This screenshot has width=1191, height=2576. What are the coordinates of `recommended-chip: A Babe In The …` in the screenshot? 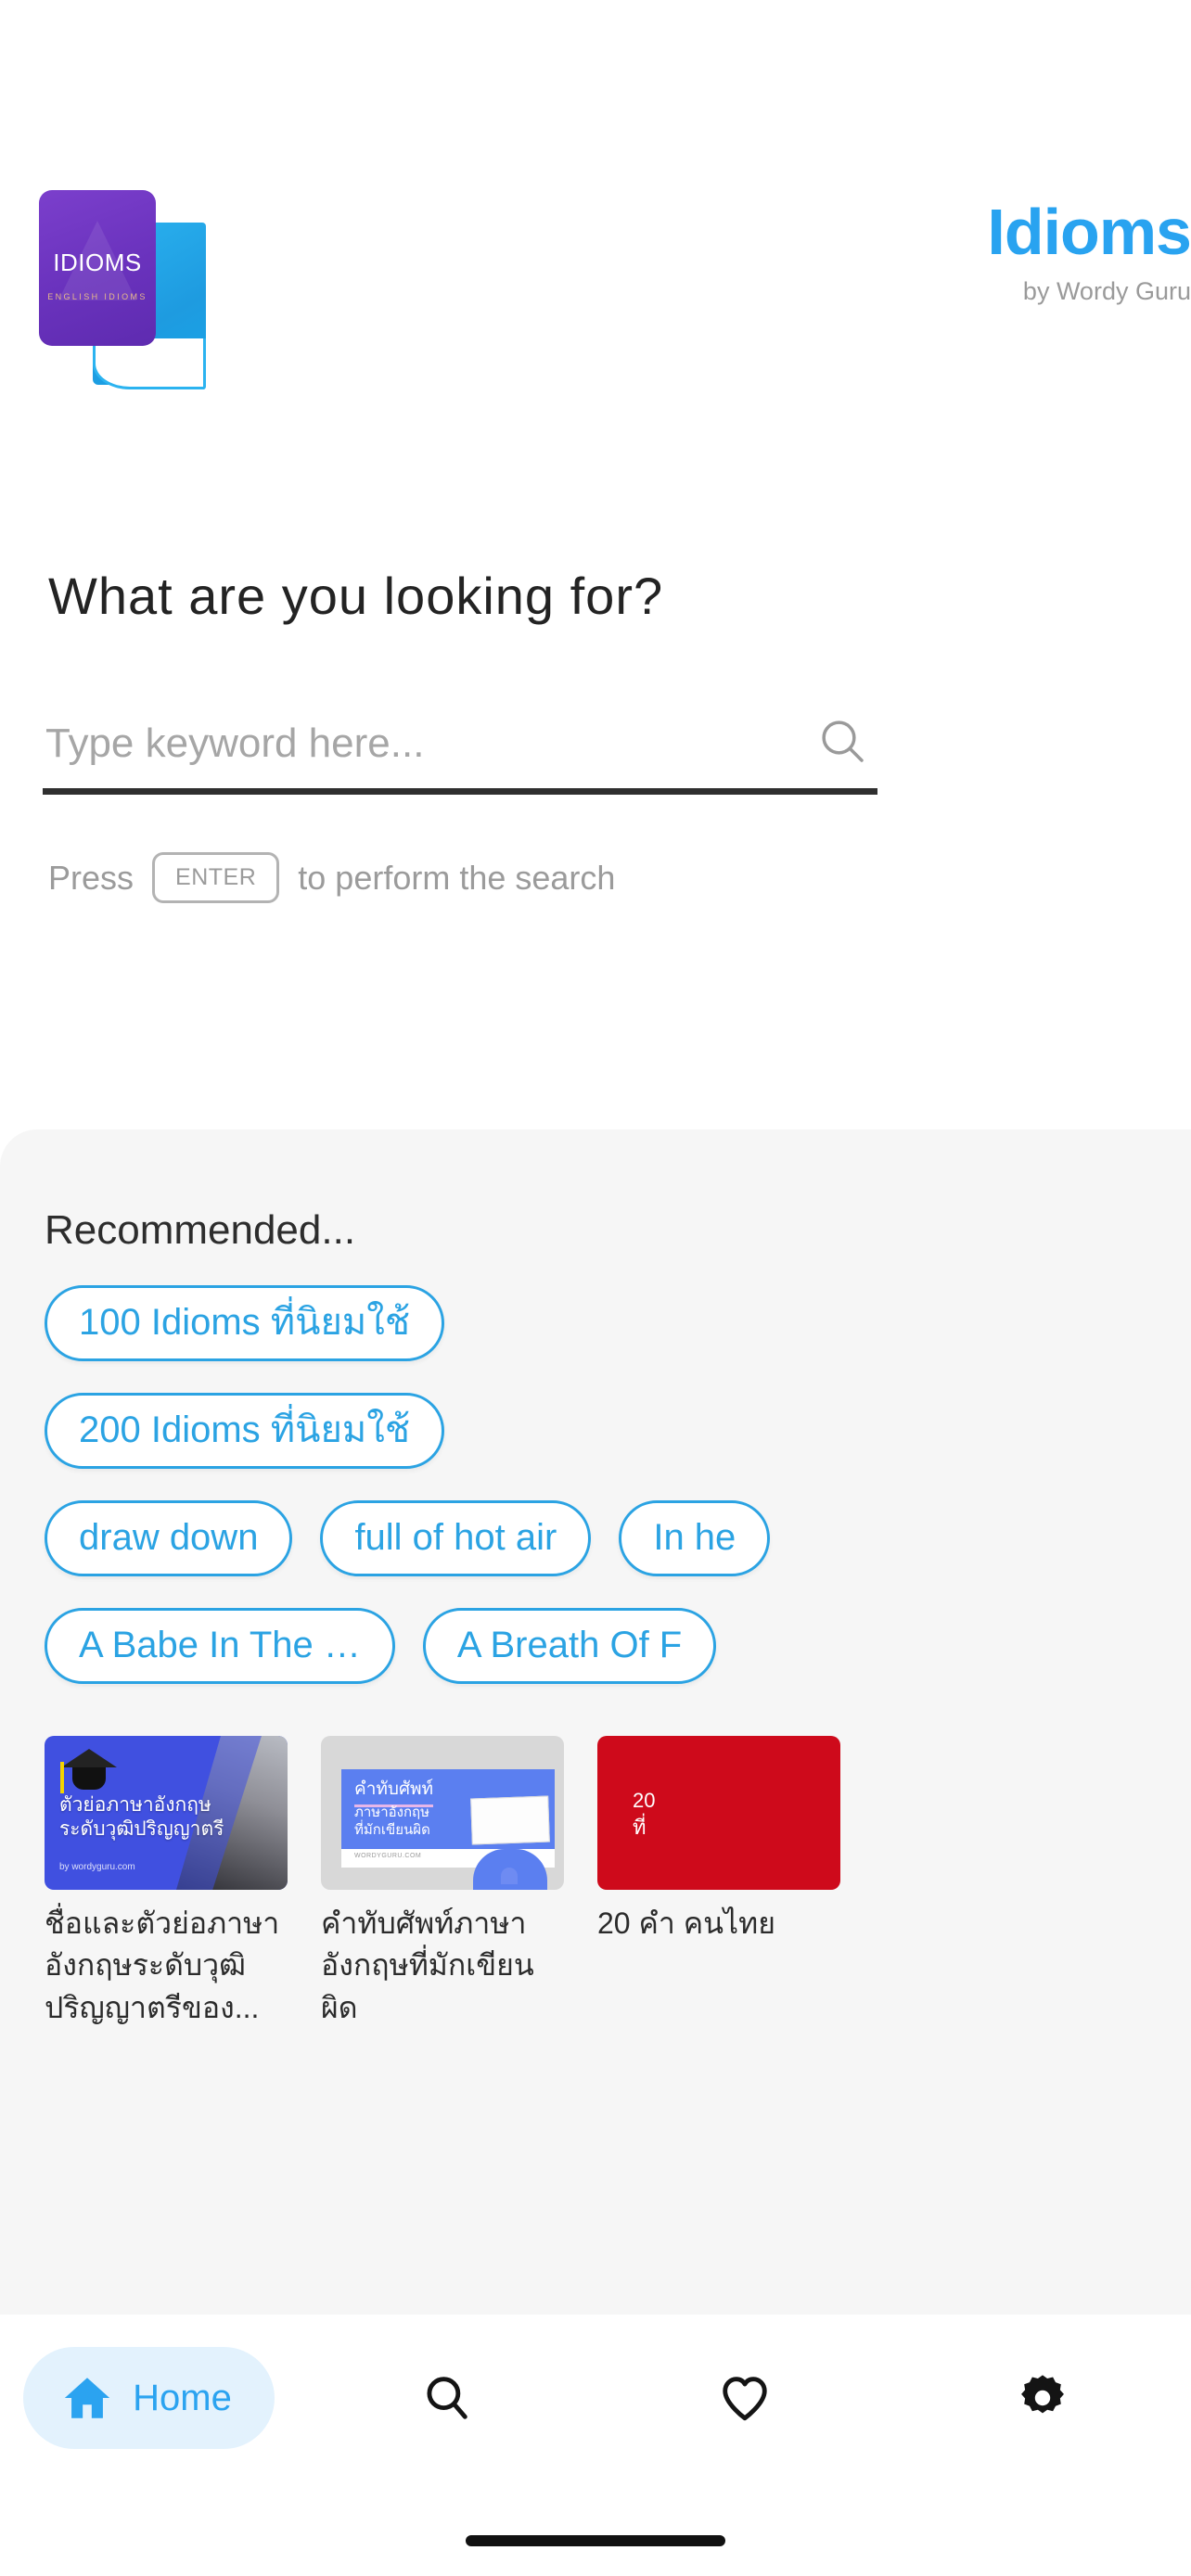 It's located at (220, 1646).